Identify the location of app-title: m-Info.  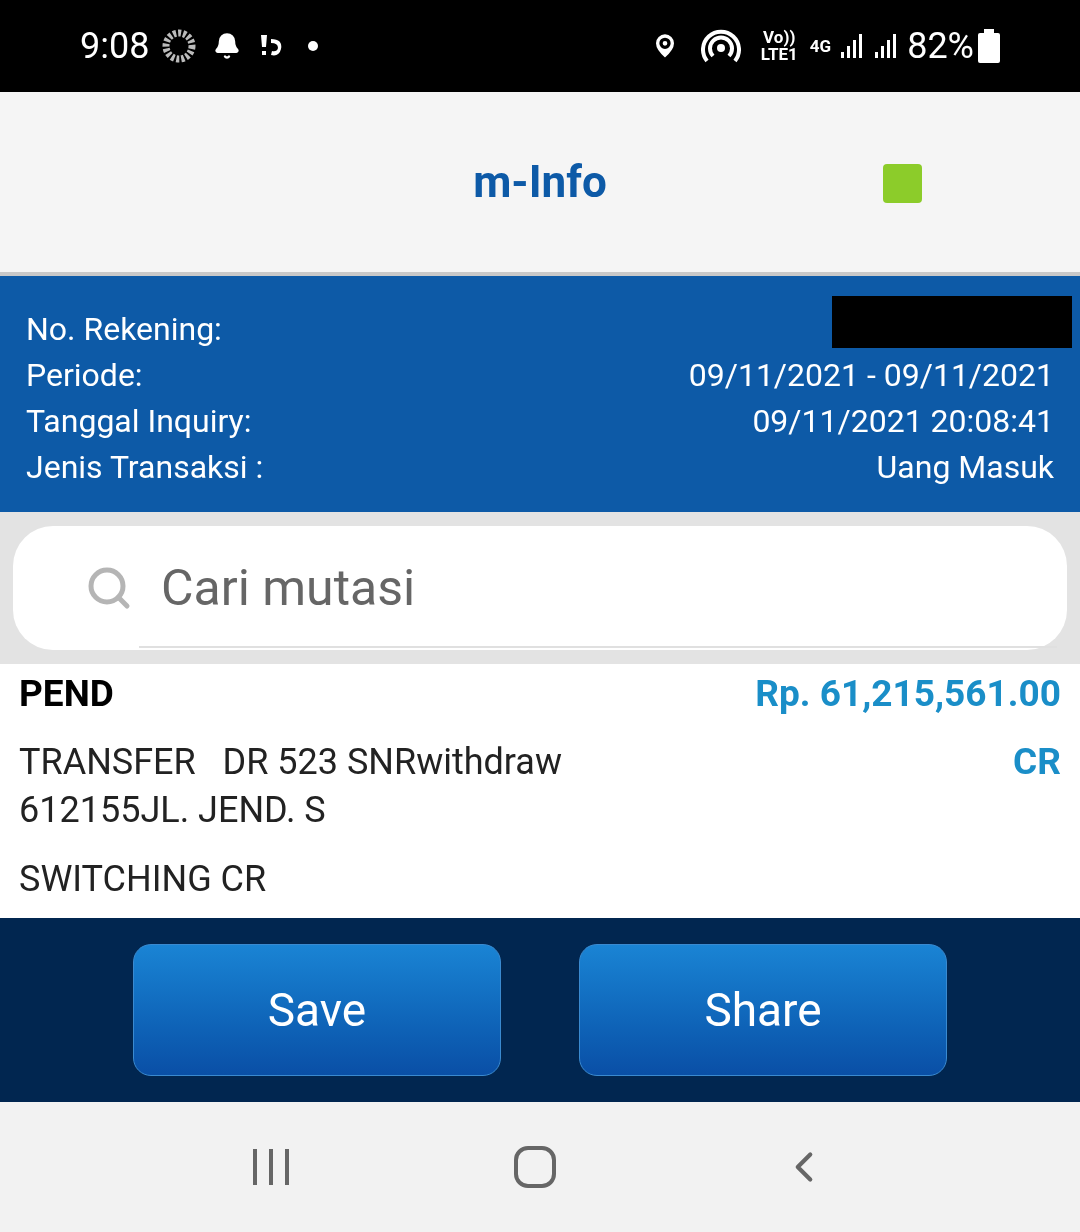
(540, 182).